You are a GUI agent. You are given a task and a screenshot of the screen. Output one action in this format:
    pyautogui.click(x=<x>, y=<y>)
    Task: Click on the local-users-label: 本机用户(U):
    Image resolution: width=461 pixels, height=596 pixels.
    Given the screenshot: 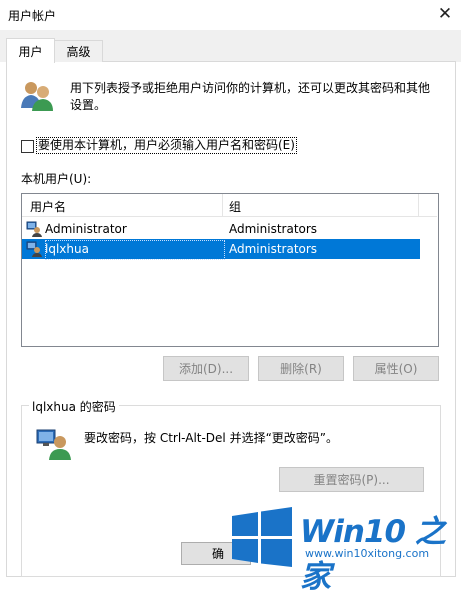 What is the action you would take?
    pyautogui.click(x=56, y=179)
    